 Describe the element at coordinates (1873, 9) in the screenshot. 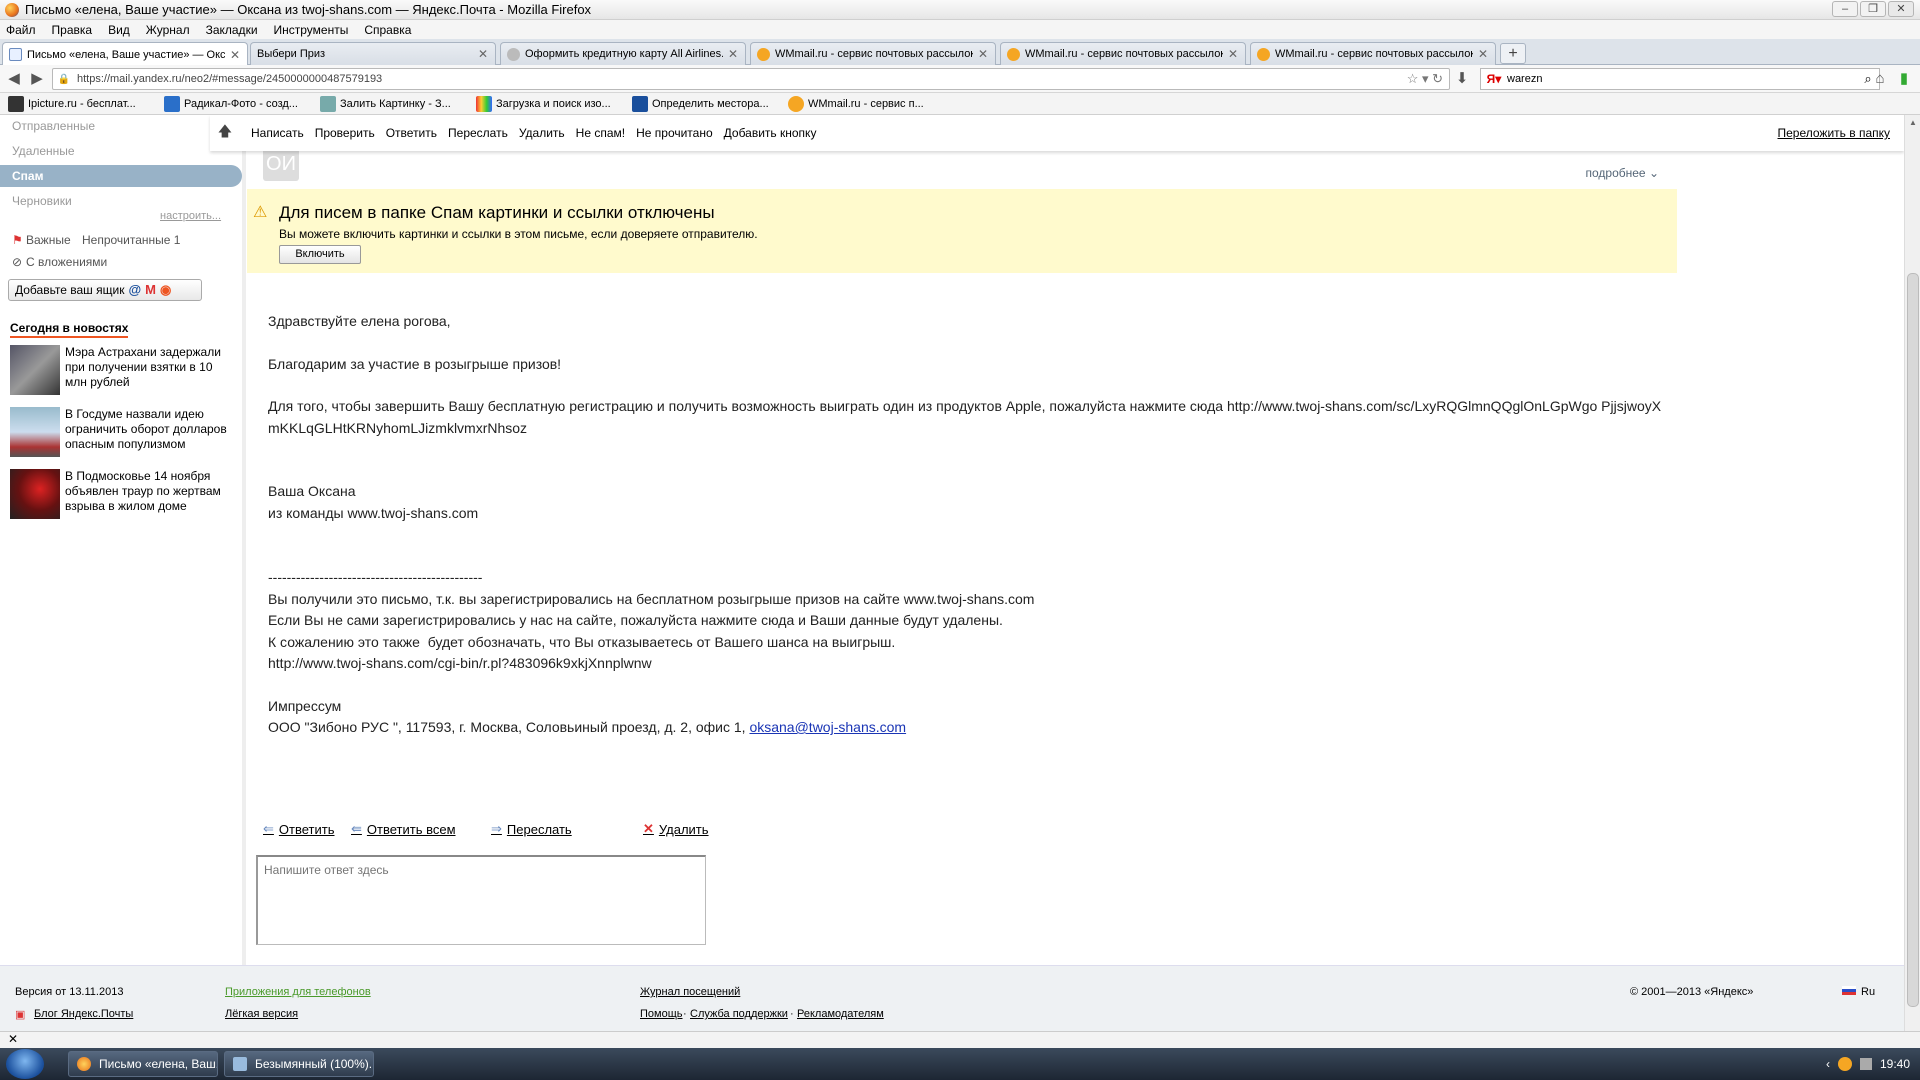

I see `maximize-button: ❐` at that location.